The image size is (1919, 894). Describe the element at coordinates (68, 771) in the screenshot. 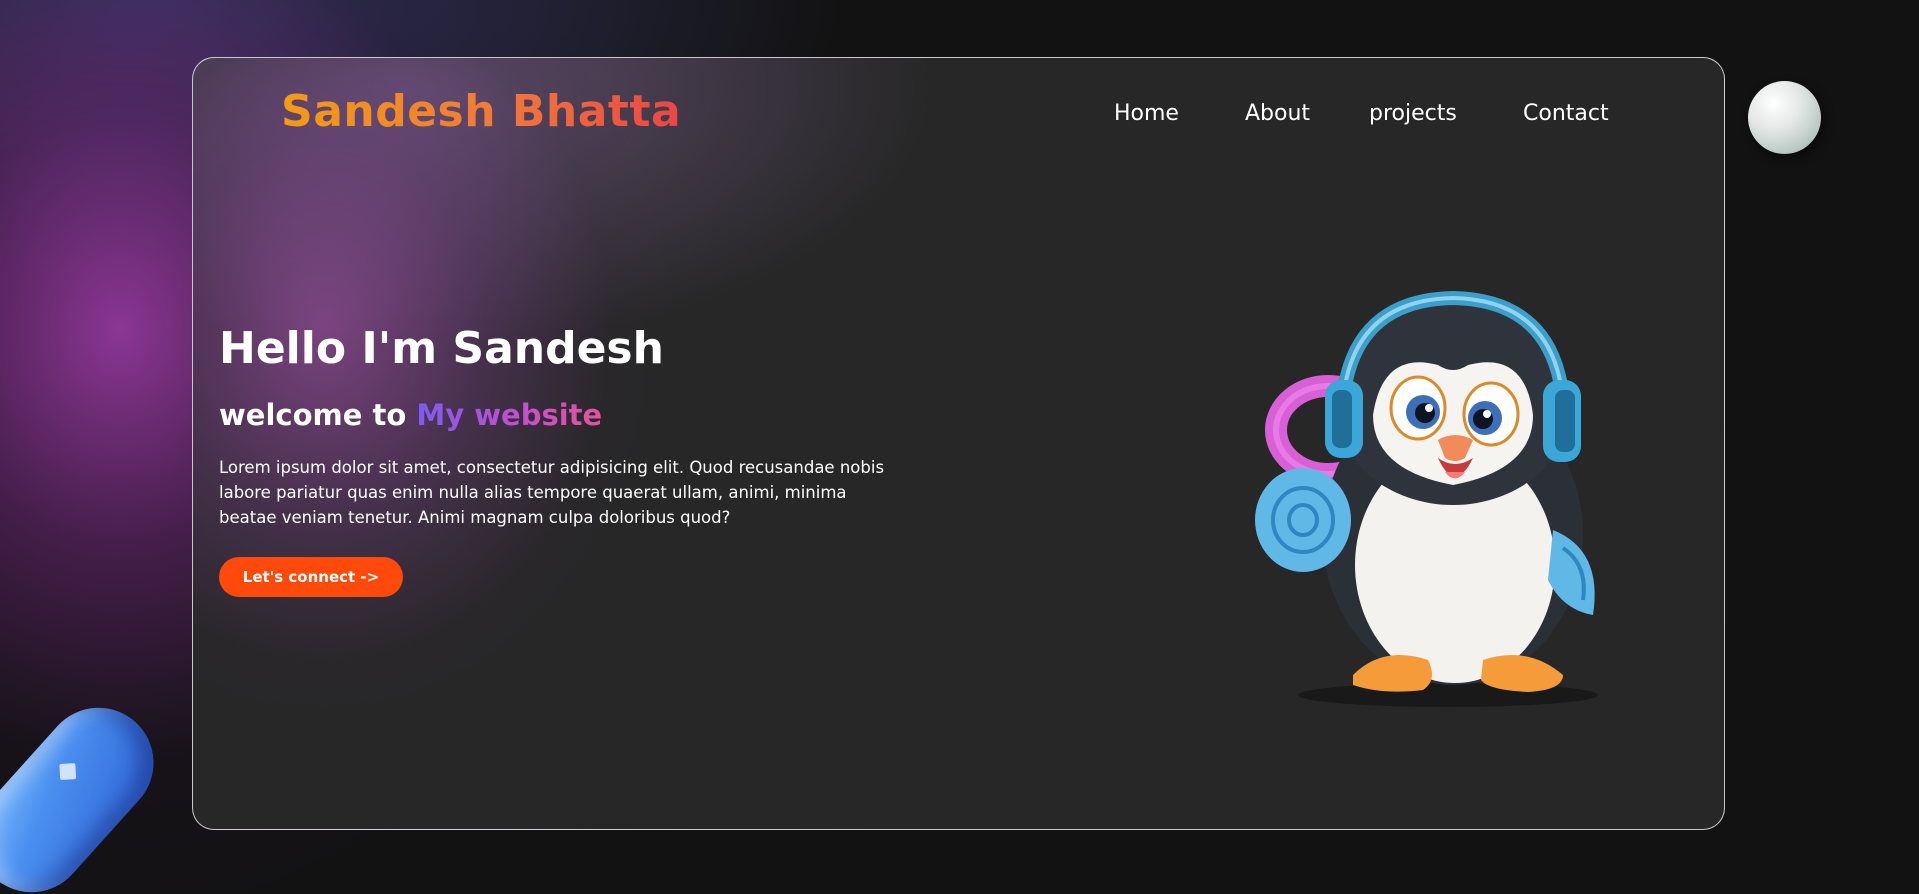

I see `pill-highlight` at that location.